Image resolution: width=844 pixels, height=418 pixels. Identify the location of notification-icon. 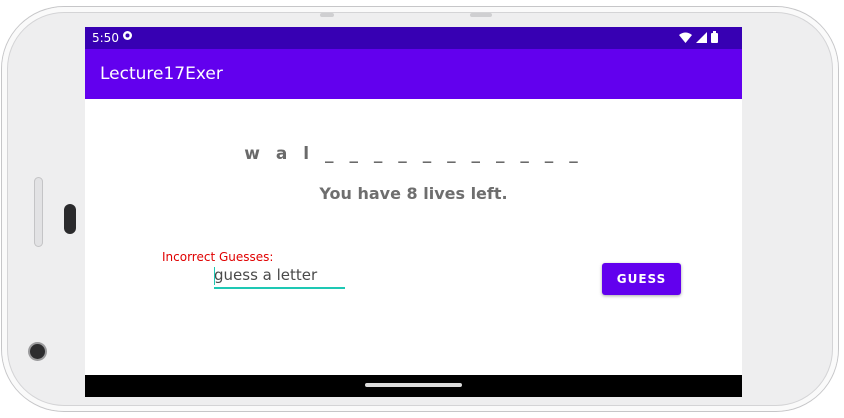
(127, 37).